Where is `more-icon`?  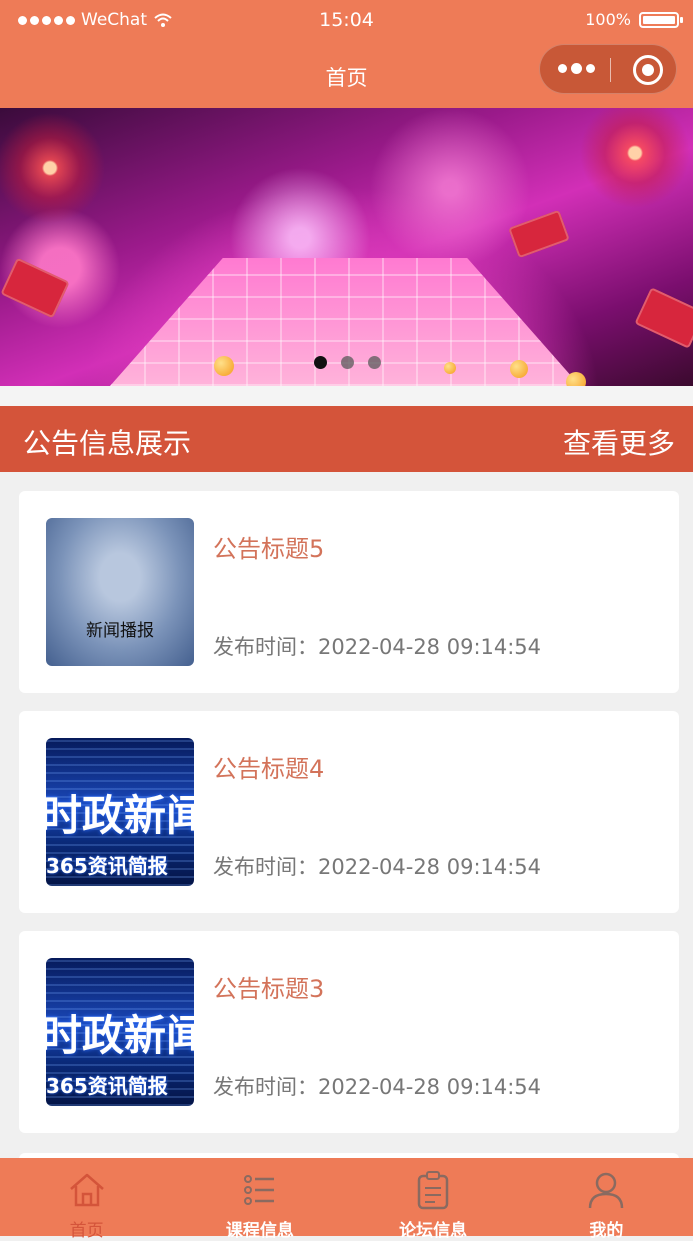
more-icon is located at coordinates (576, 68).